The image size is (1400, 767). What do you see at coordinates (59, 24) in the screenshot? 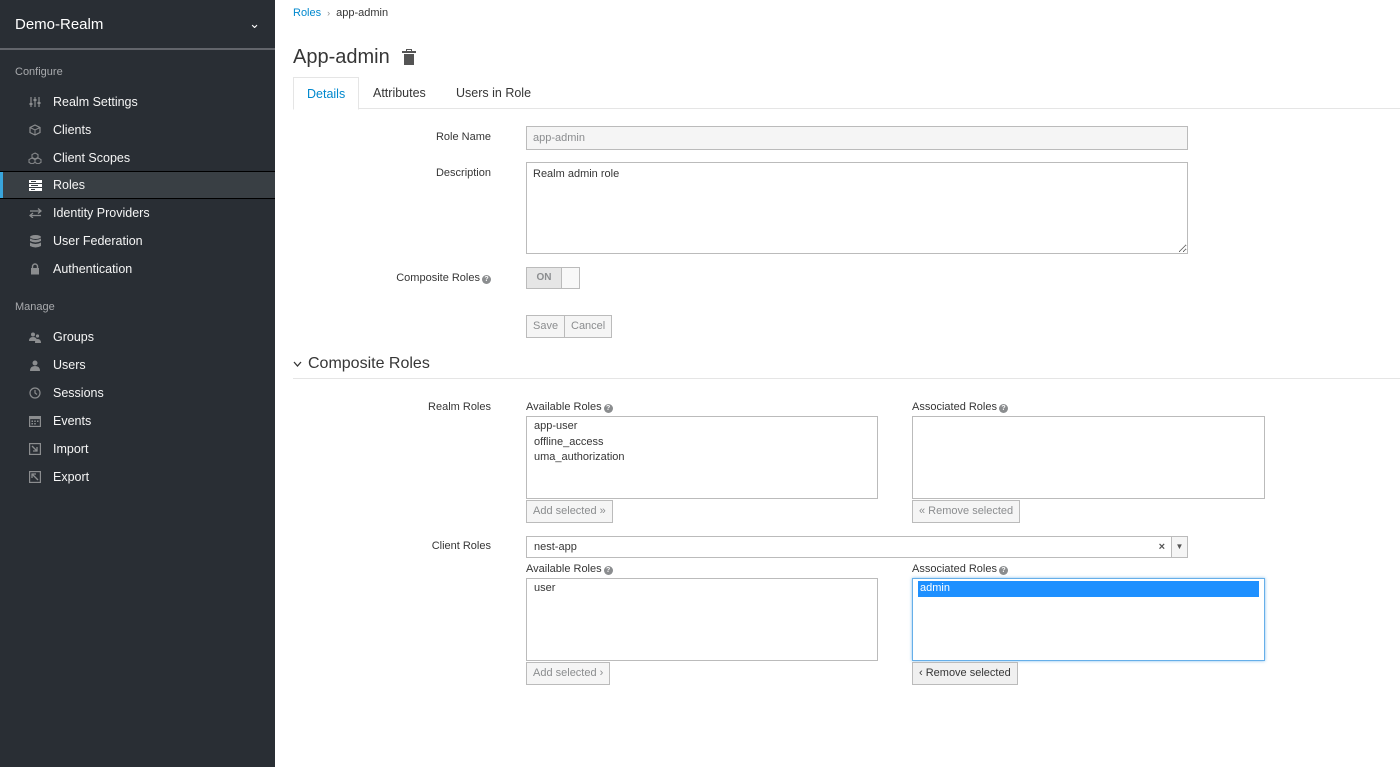
I see `realm-name: Demo-Realm` at bounding box center [59, 24].